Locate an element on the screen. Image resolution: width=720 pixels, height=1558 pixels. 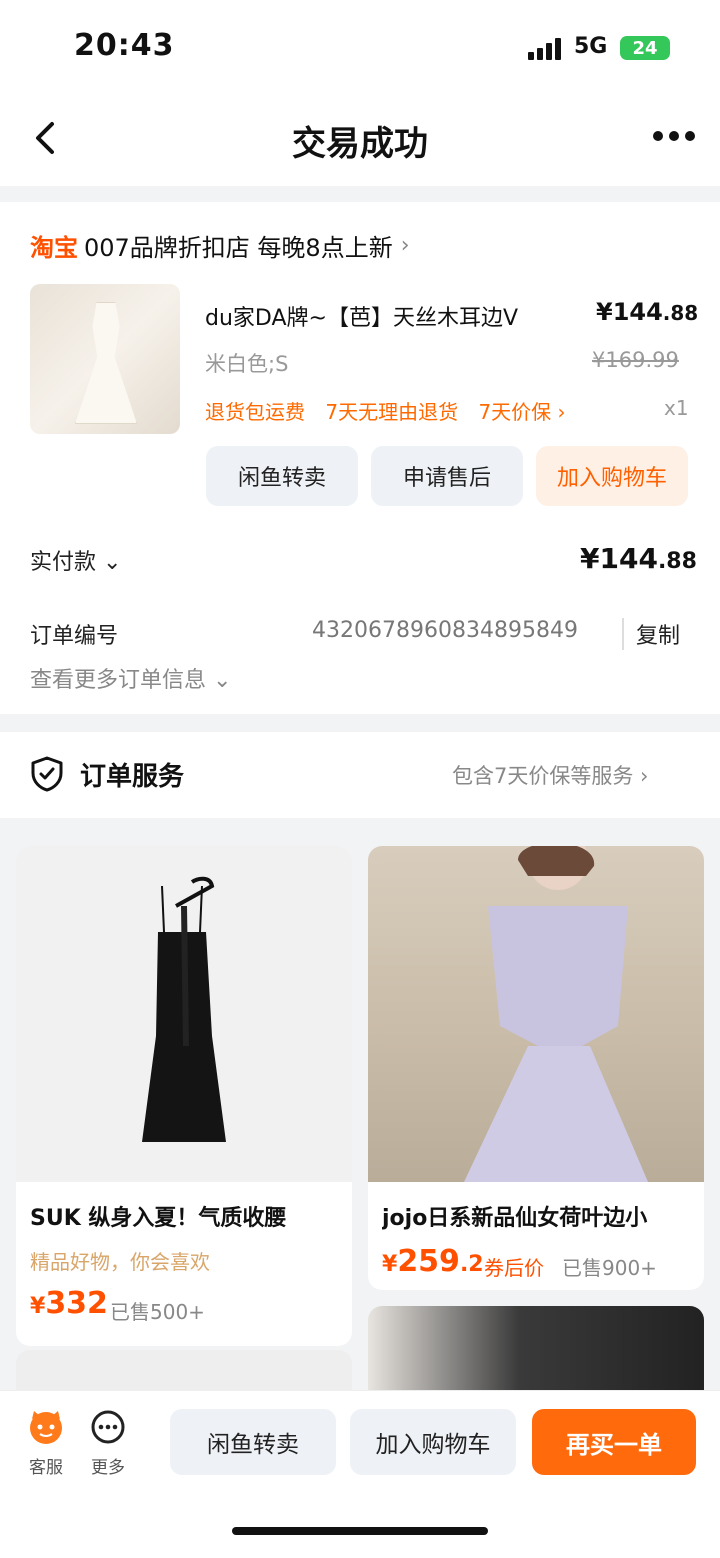
feed-price-dec: .2 is located at coordinates (471, 1264).